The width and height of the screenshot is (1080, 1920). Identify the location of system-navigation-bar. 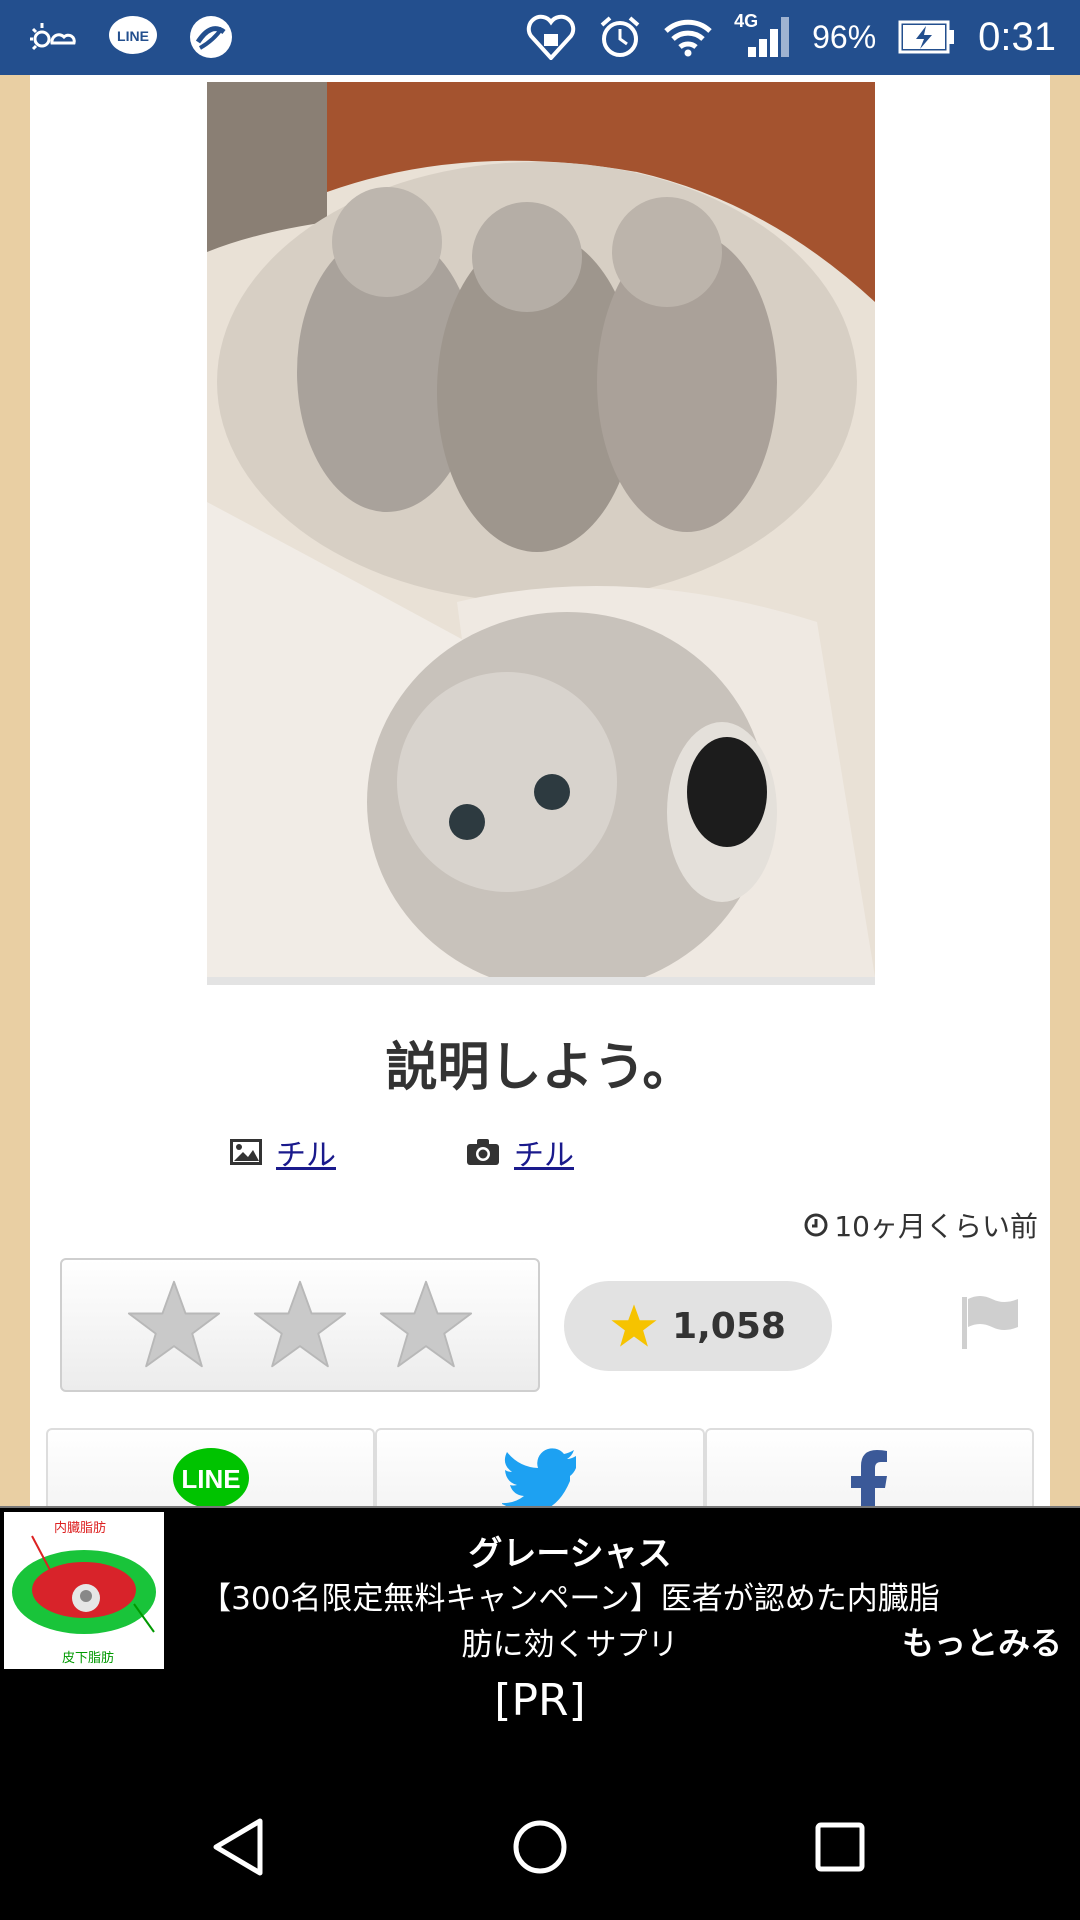
(540, 1847).